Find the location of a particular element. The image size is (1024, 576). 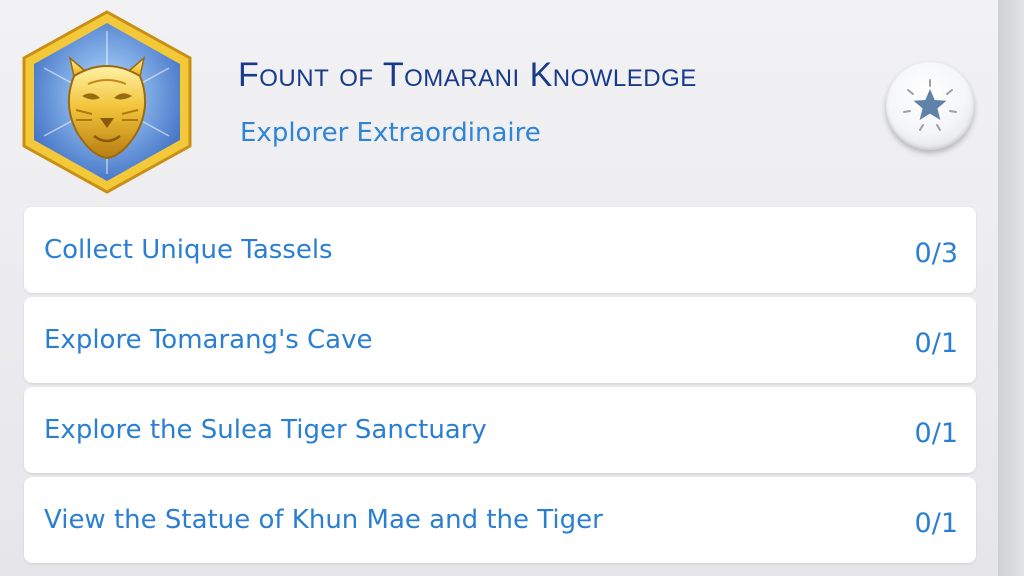

golden-tiger-head-icon is located at coordinates (107, 102).